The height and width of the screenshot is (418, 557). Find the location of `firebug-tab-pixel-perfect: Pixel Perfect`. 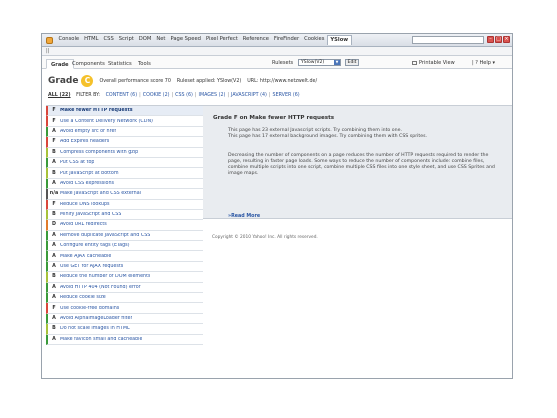

firebug-tab-pixel-perfect: Pixel Perfect is located at coordinates (221, 40).